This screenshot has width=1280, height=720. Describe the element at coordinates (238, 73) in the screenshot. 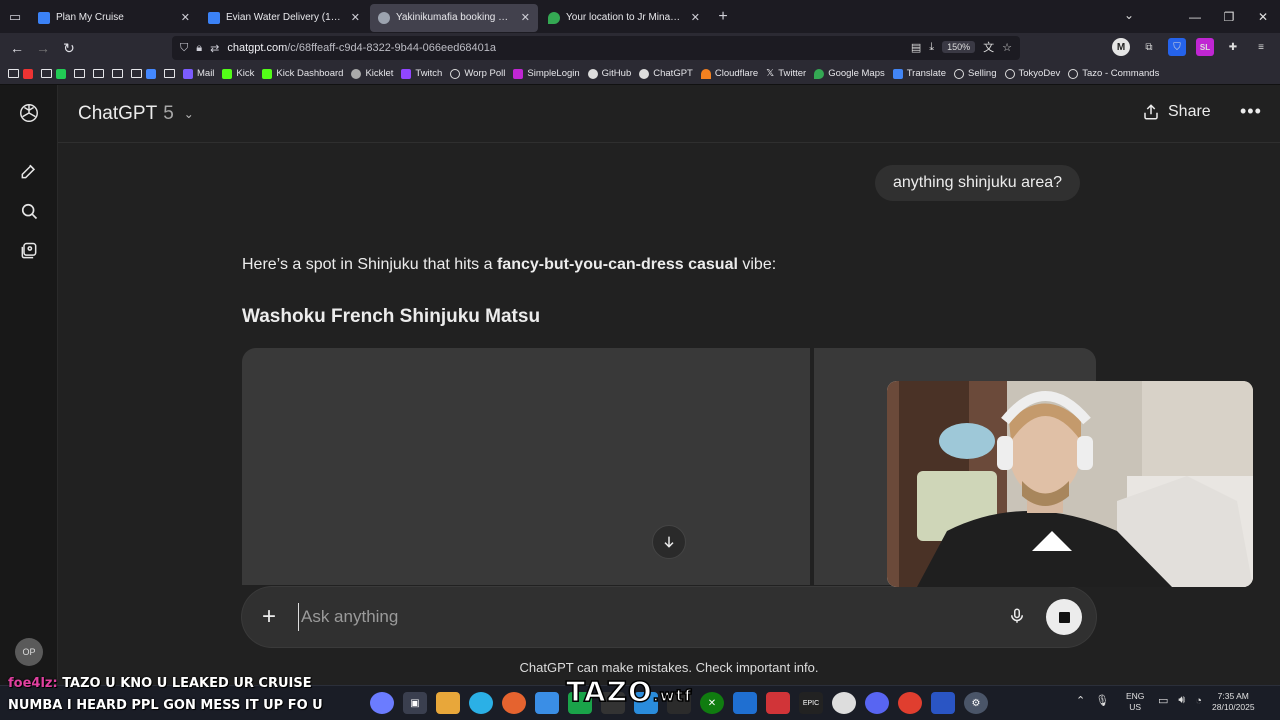

I see `bookmark-kick: Kick` at that location.